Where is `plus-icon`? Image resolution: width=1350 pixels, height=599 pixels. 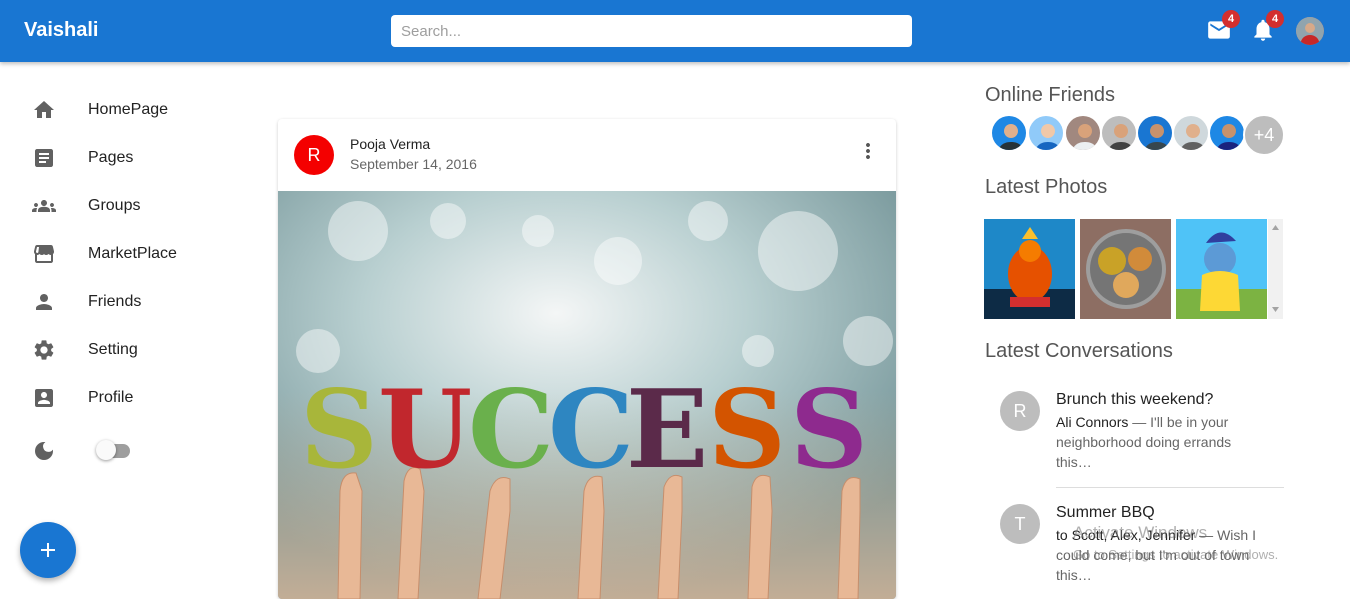 plus-icon is located at coordinates (48, 550).